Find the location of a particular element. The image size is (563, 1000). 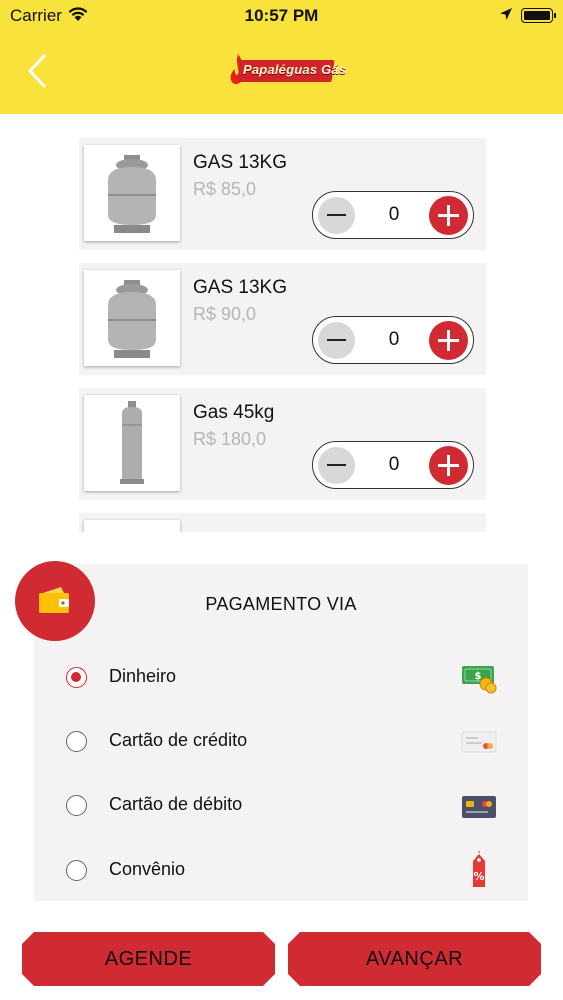

brand-logo: Papaléguas Gás is located at coordinates (287, 70).